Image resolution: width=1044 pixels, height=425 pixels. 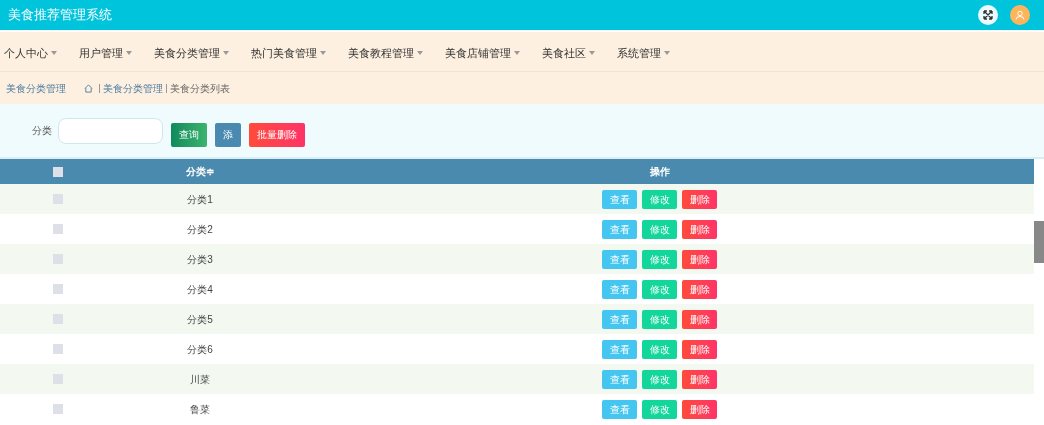 I want to click on category-name: 分类2, so click(x=200, y=229).